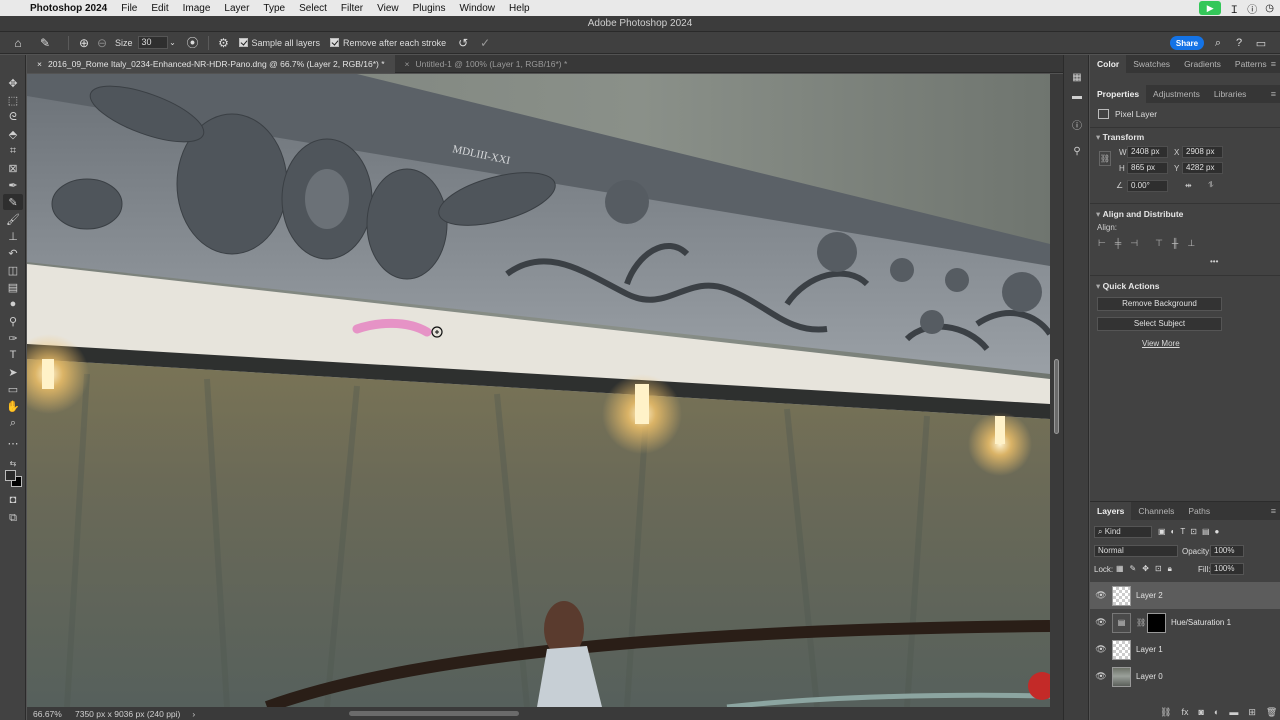  Describe the element at coordinates (1261, 43) in the screenshot. I see `workspace-icon: ▭` at that location.